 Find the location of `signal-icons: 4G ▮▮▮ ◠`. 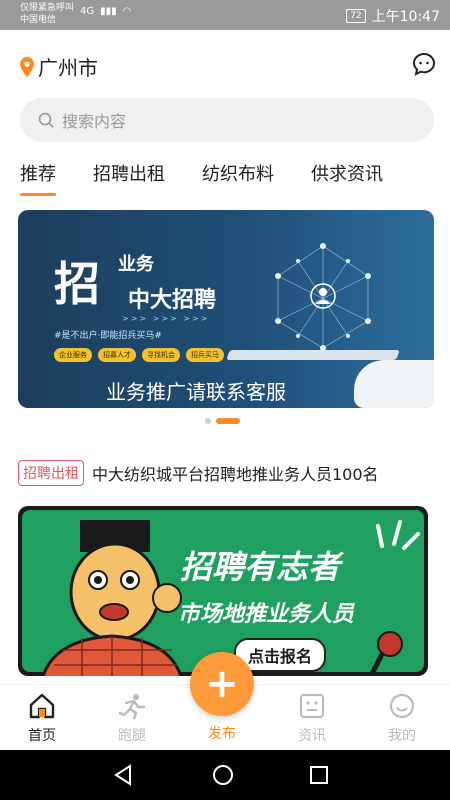

signal-icons: 4G ▮▮▮ ◠ is located at coordinates (105, 11).